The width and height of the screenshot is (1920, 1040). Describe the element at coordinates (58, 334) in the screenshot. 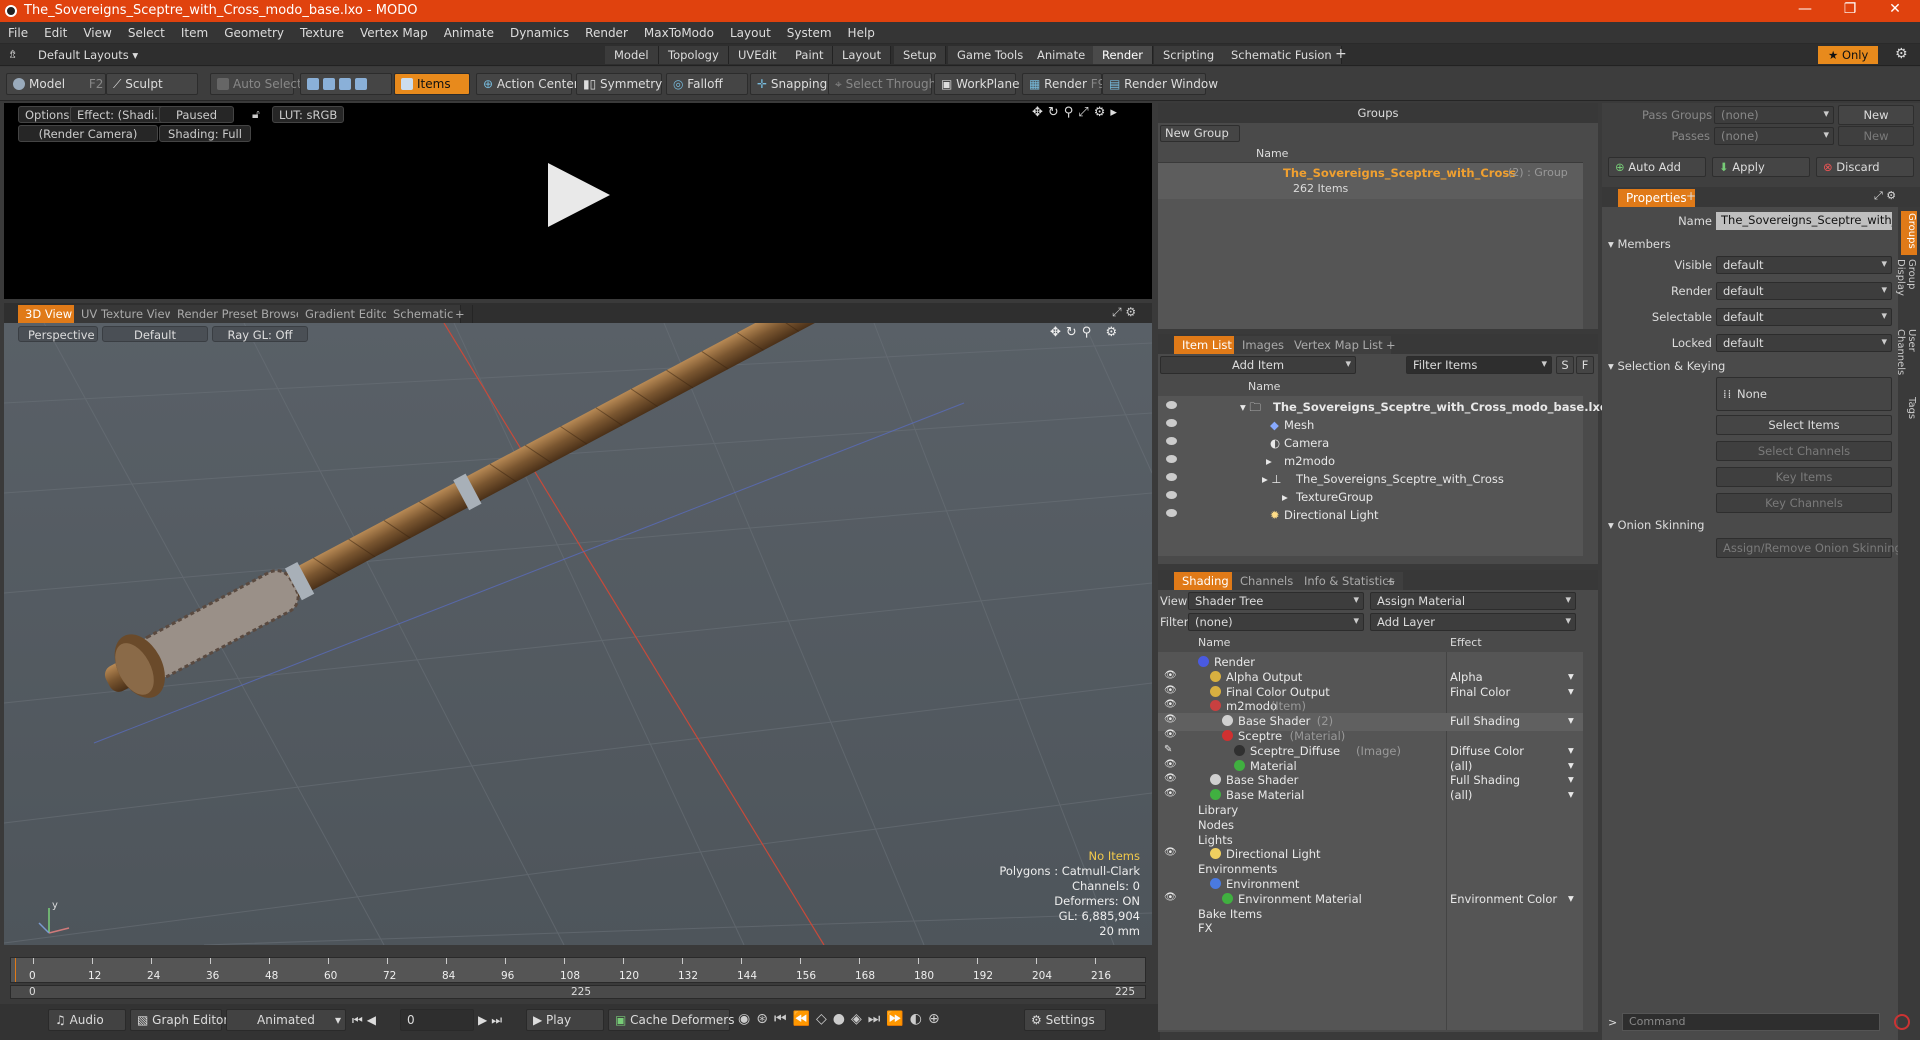

I see `perspective-dropdown: Perspective` at that location.